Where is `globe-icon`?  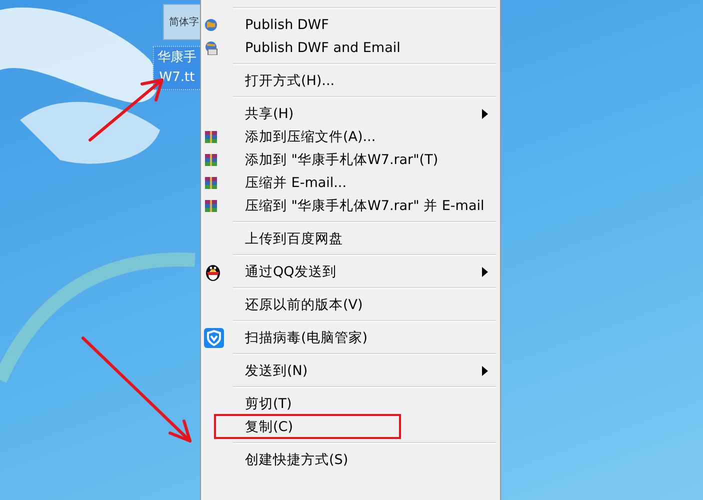
globe-icon is located at coordinates (211, 25).